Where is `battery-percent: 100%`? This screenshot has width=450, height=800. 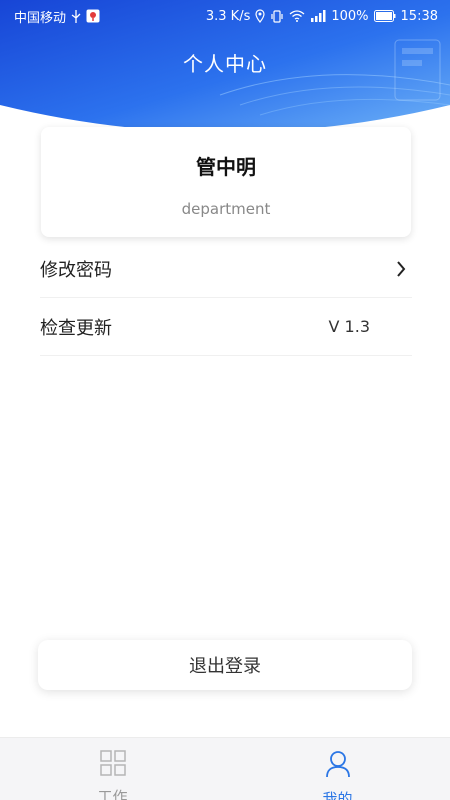
battery-percent: 100% is located at coordinates (350, 16).